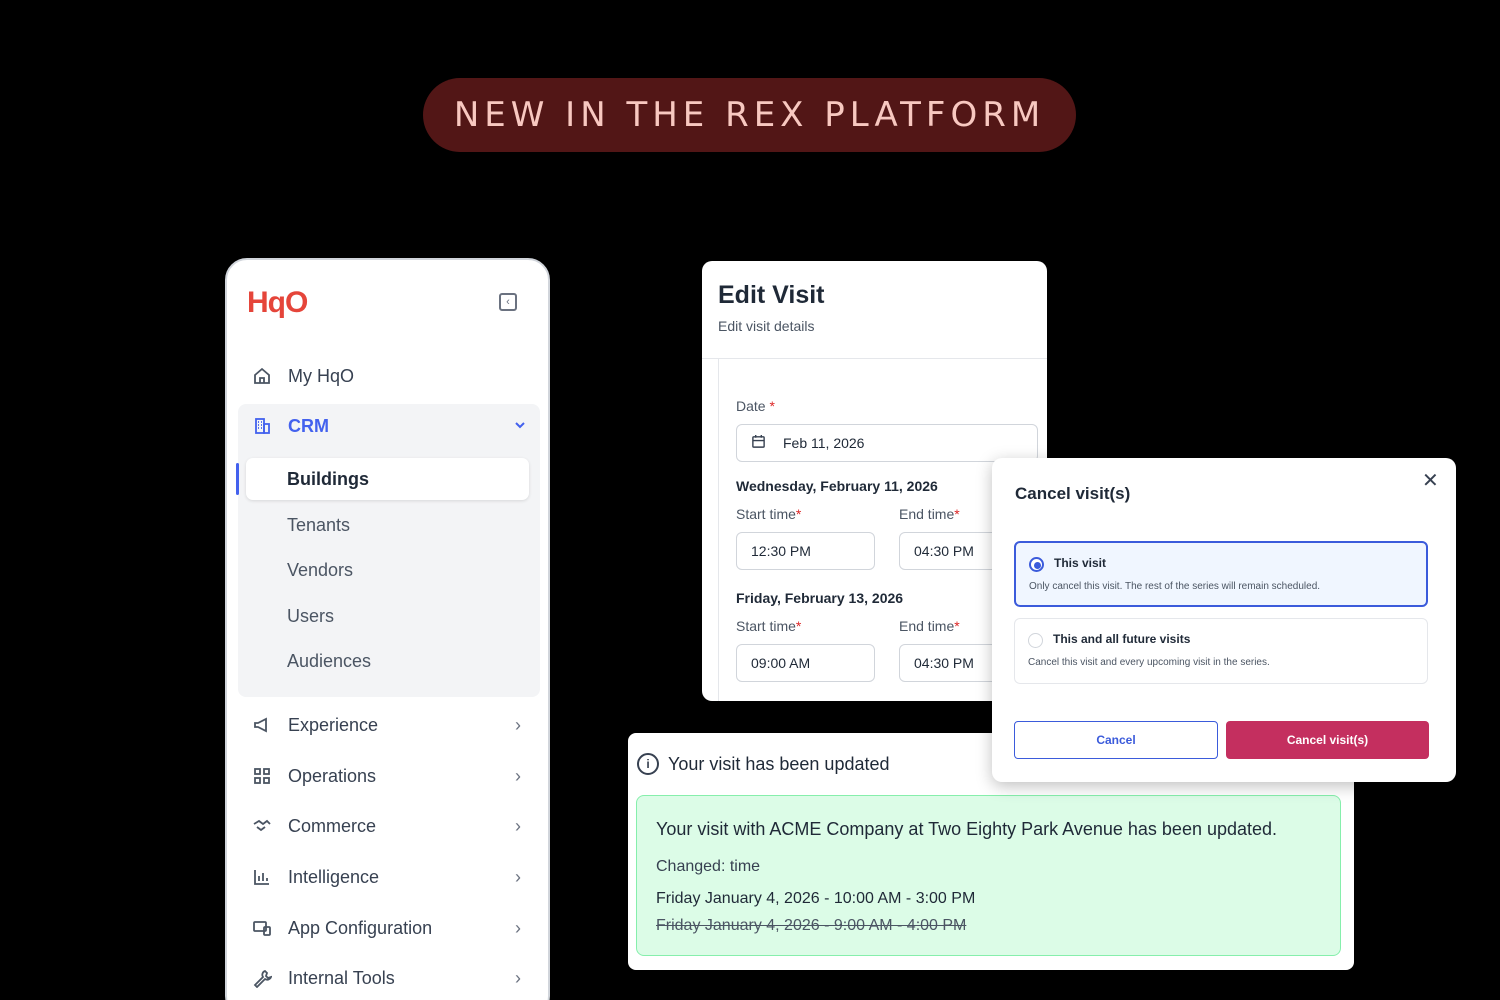  Describe the element at coordinates (1073, 493) in the screenshot. I see `modal-title: Cancel visit(s)` at that location.